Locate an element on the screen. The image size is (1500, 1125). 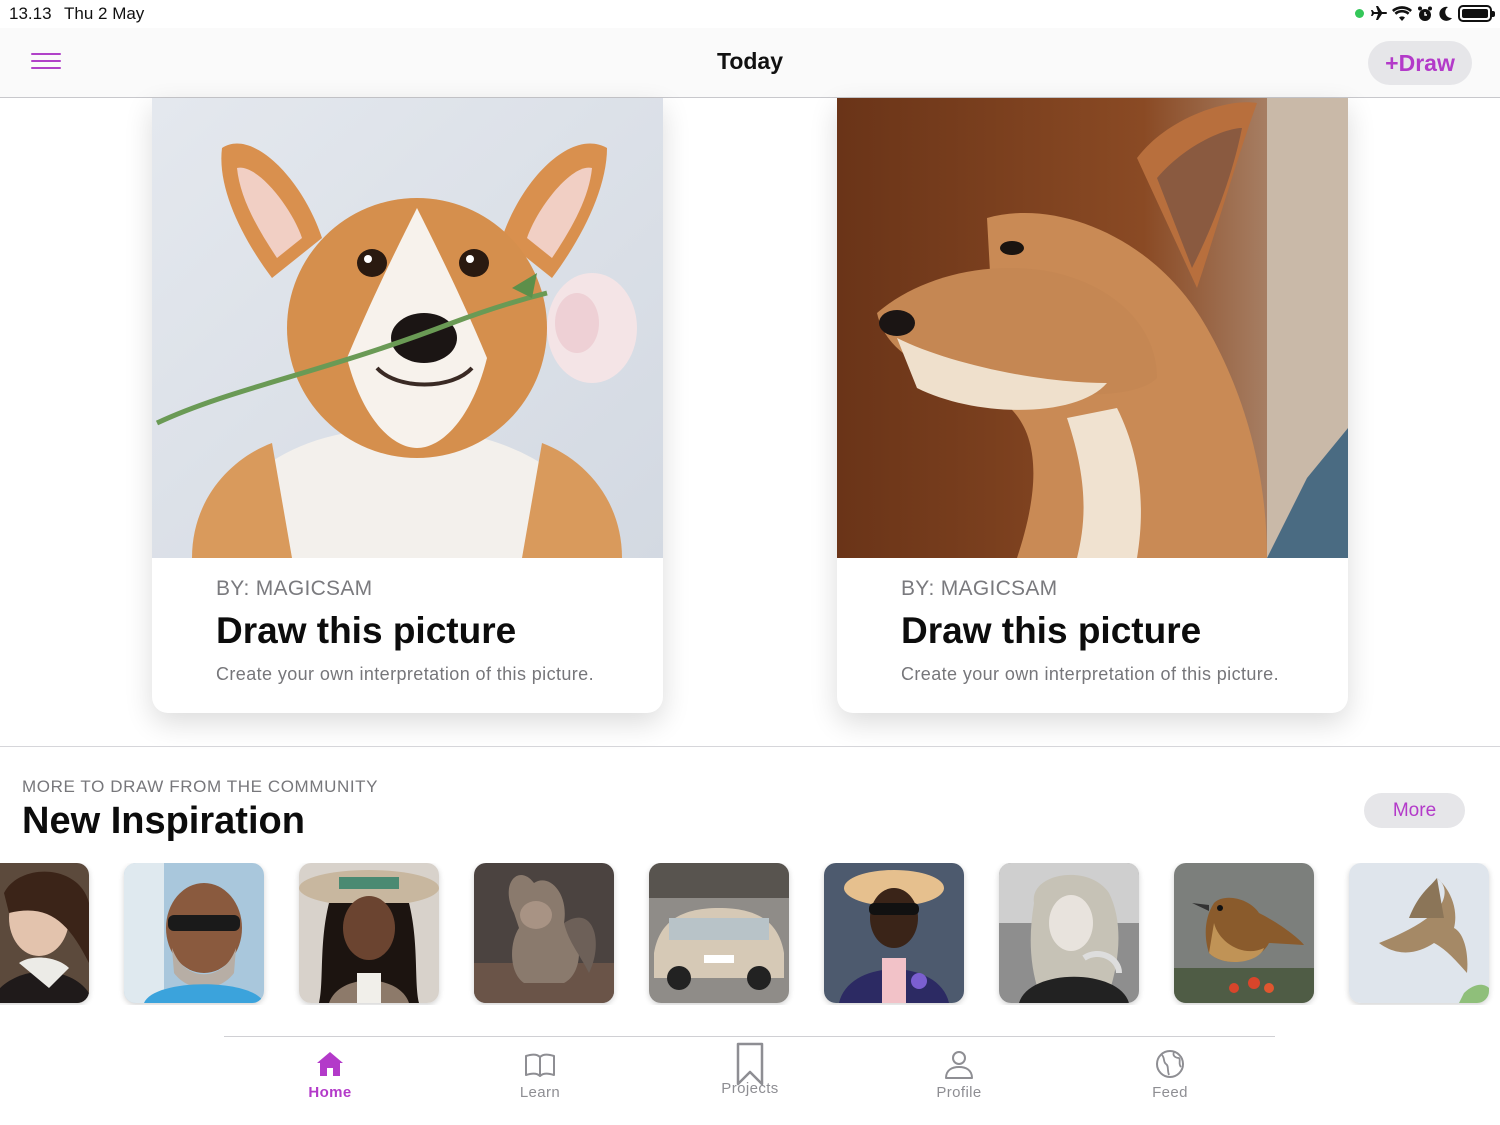
navigation-bar: Today +Draw is located at coordinates (750, 63).